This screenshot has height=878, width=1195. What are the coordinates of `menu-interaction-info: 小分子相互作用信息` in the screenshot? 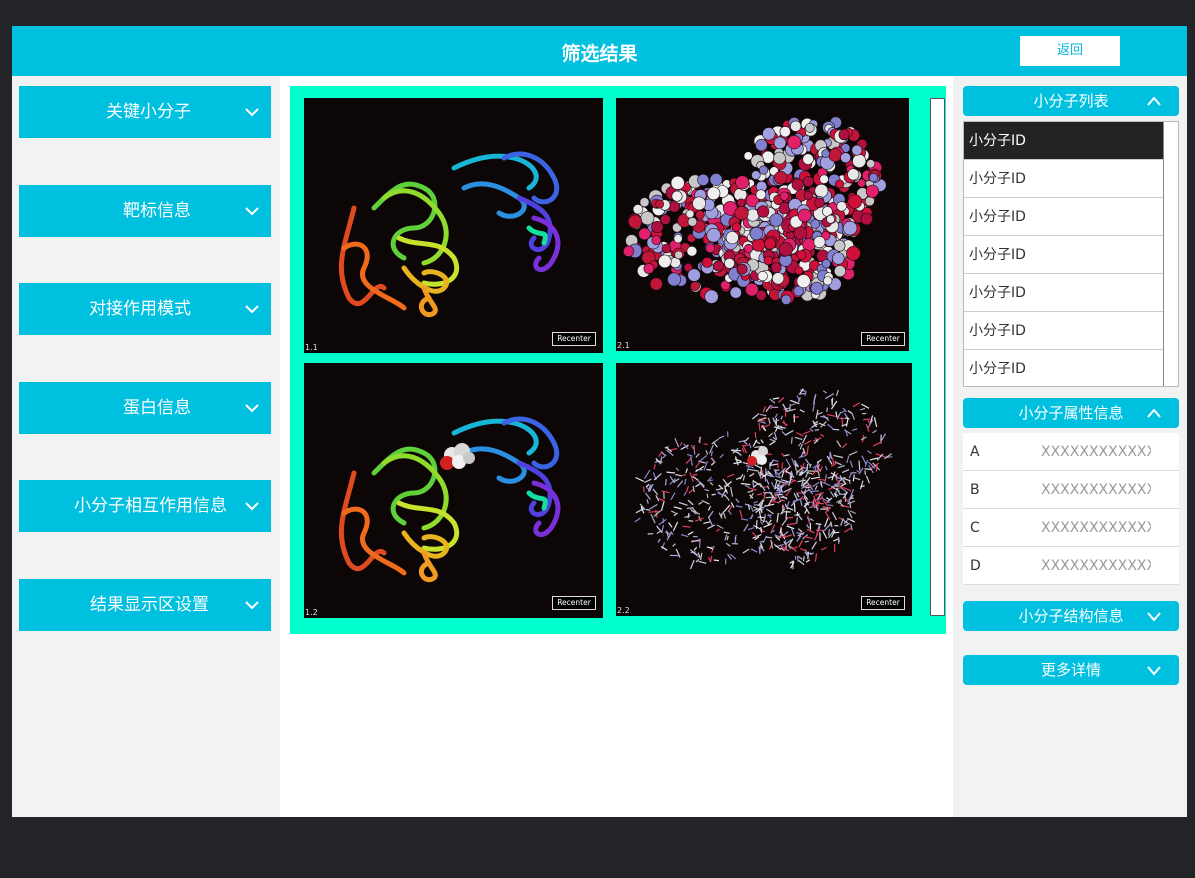 It's located at (145, 506).